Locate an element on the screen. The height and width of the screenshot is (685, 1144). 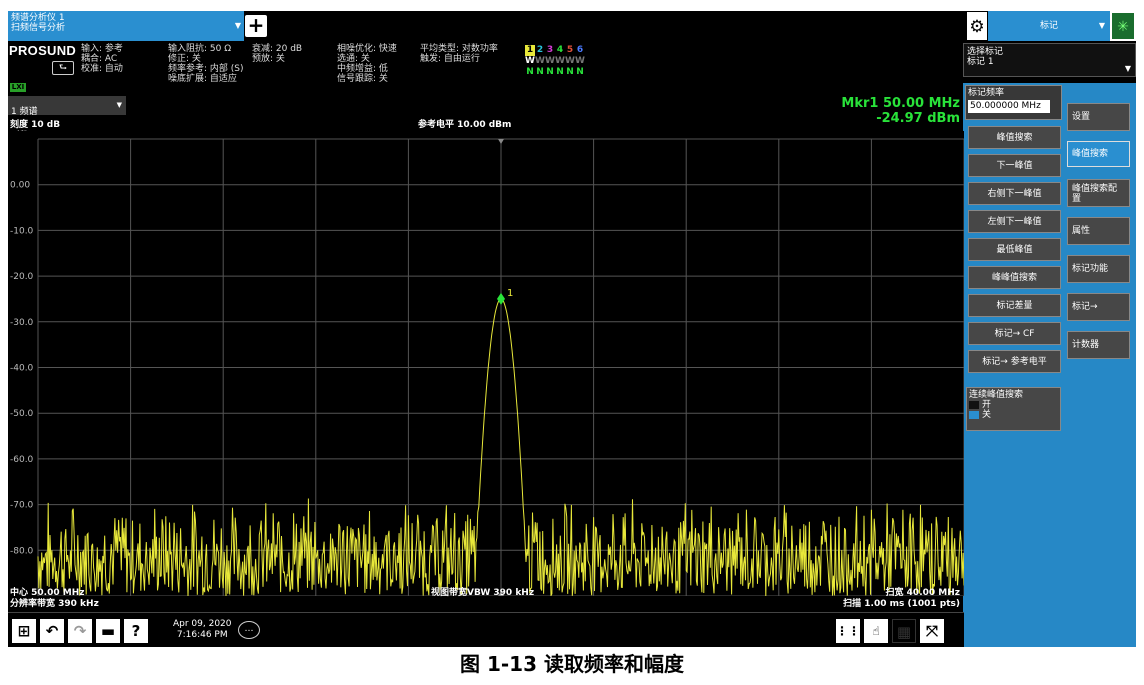
busy-indicator-icon: ✳ is located at coordinates (1123, 26).